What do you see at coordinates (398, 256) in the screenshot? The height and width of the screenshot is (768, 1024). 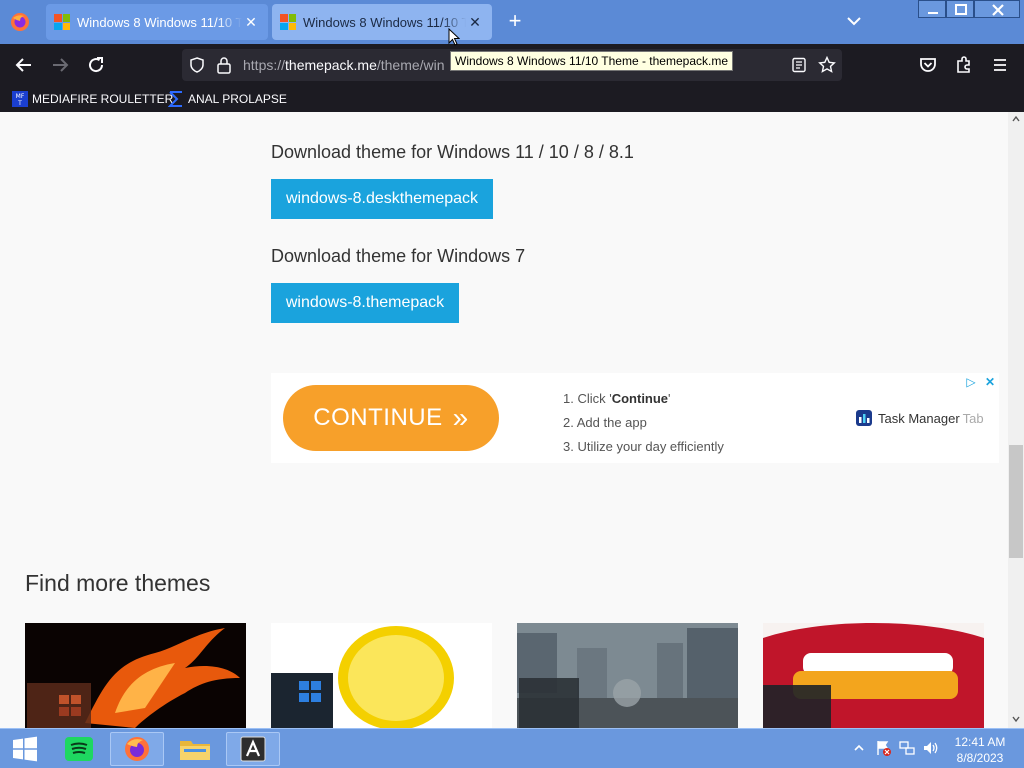 I see `download-win7-heading: Download theme for Windows 7` at bounding box center [398, 256].